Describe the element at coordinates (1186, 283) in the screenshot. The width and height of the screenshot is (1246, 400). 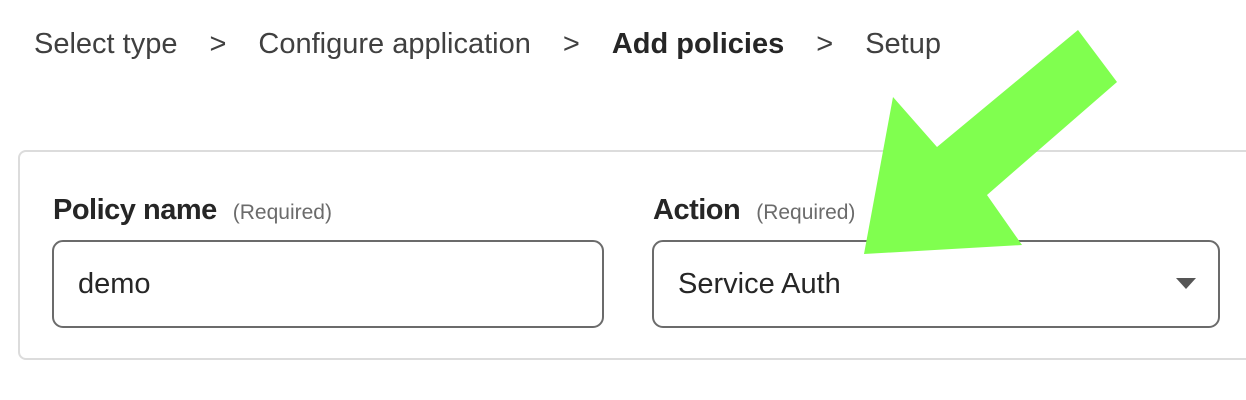
I see `chevron-down-icon` at that location.